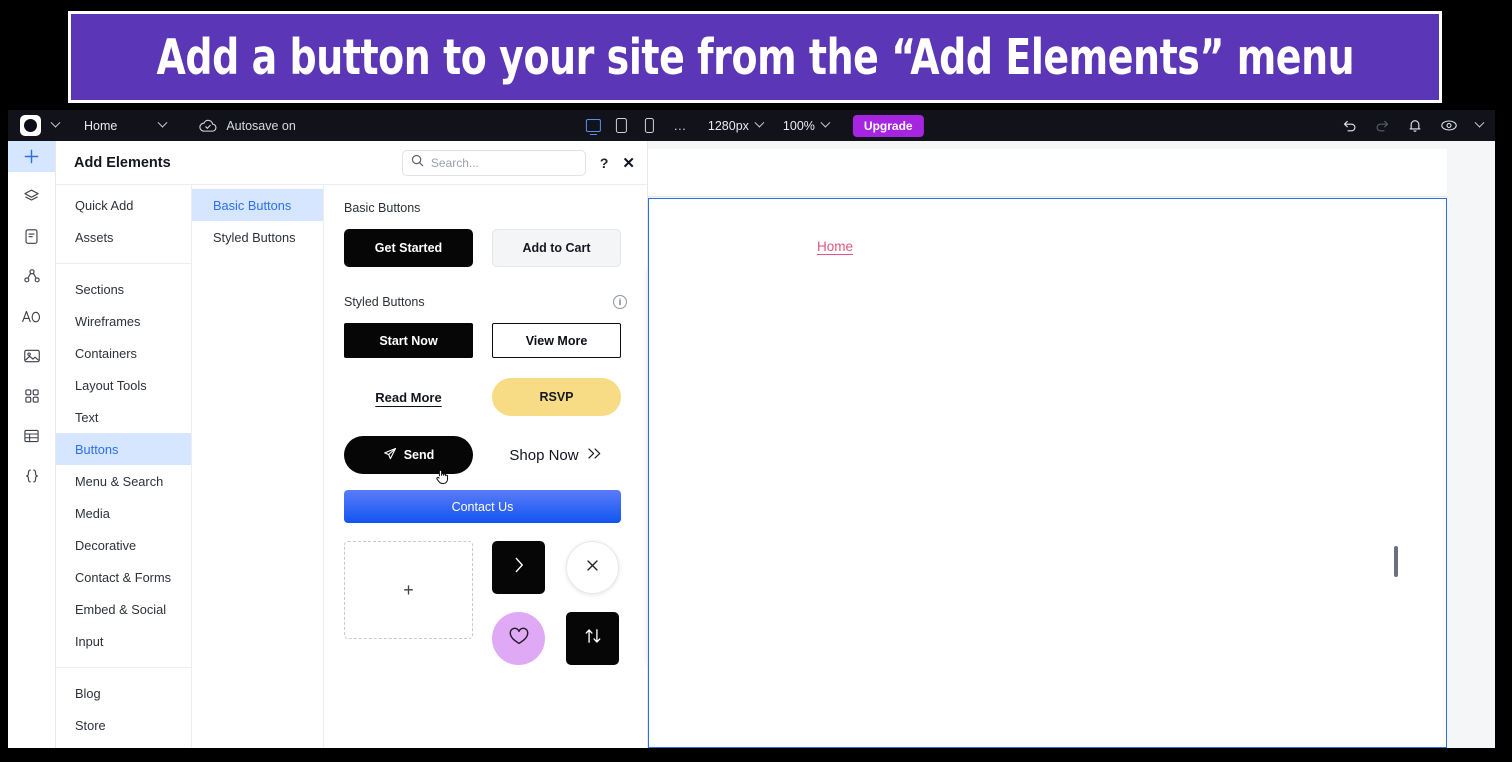 Image resolution: width=1512 pixels, height=762 pixels. I want to click on category-embed-social: Embed & Social, so click(123, 609).